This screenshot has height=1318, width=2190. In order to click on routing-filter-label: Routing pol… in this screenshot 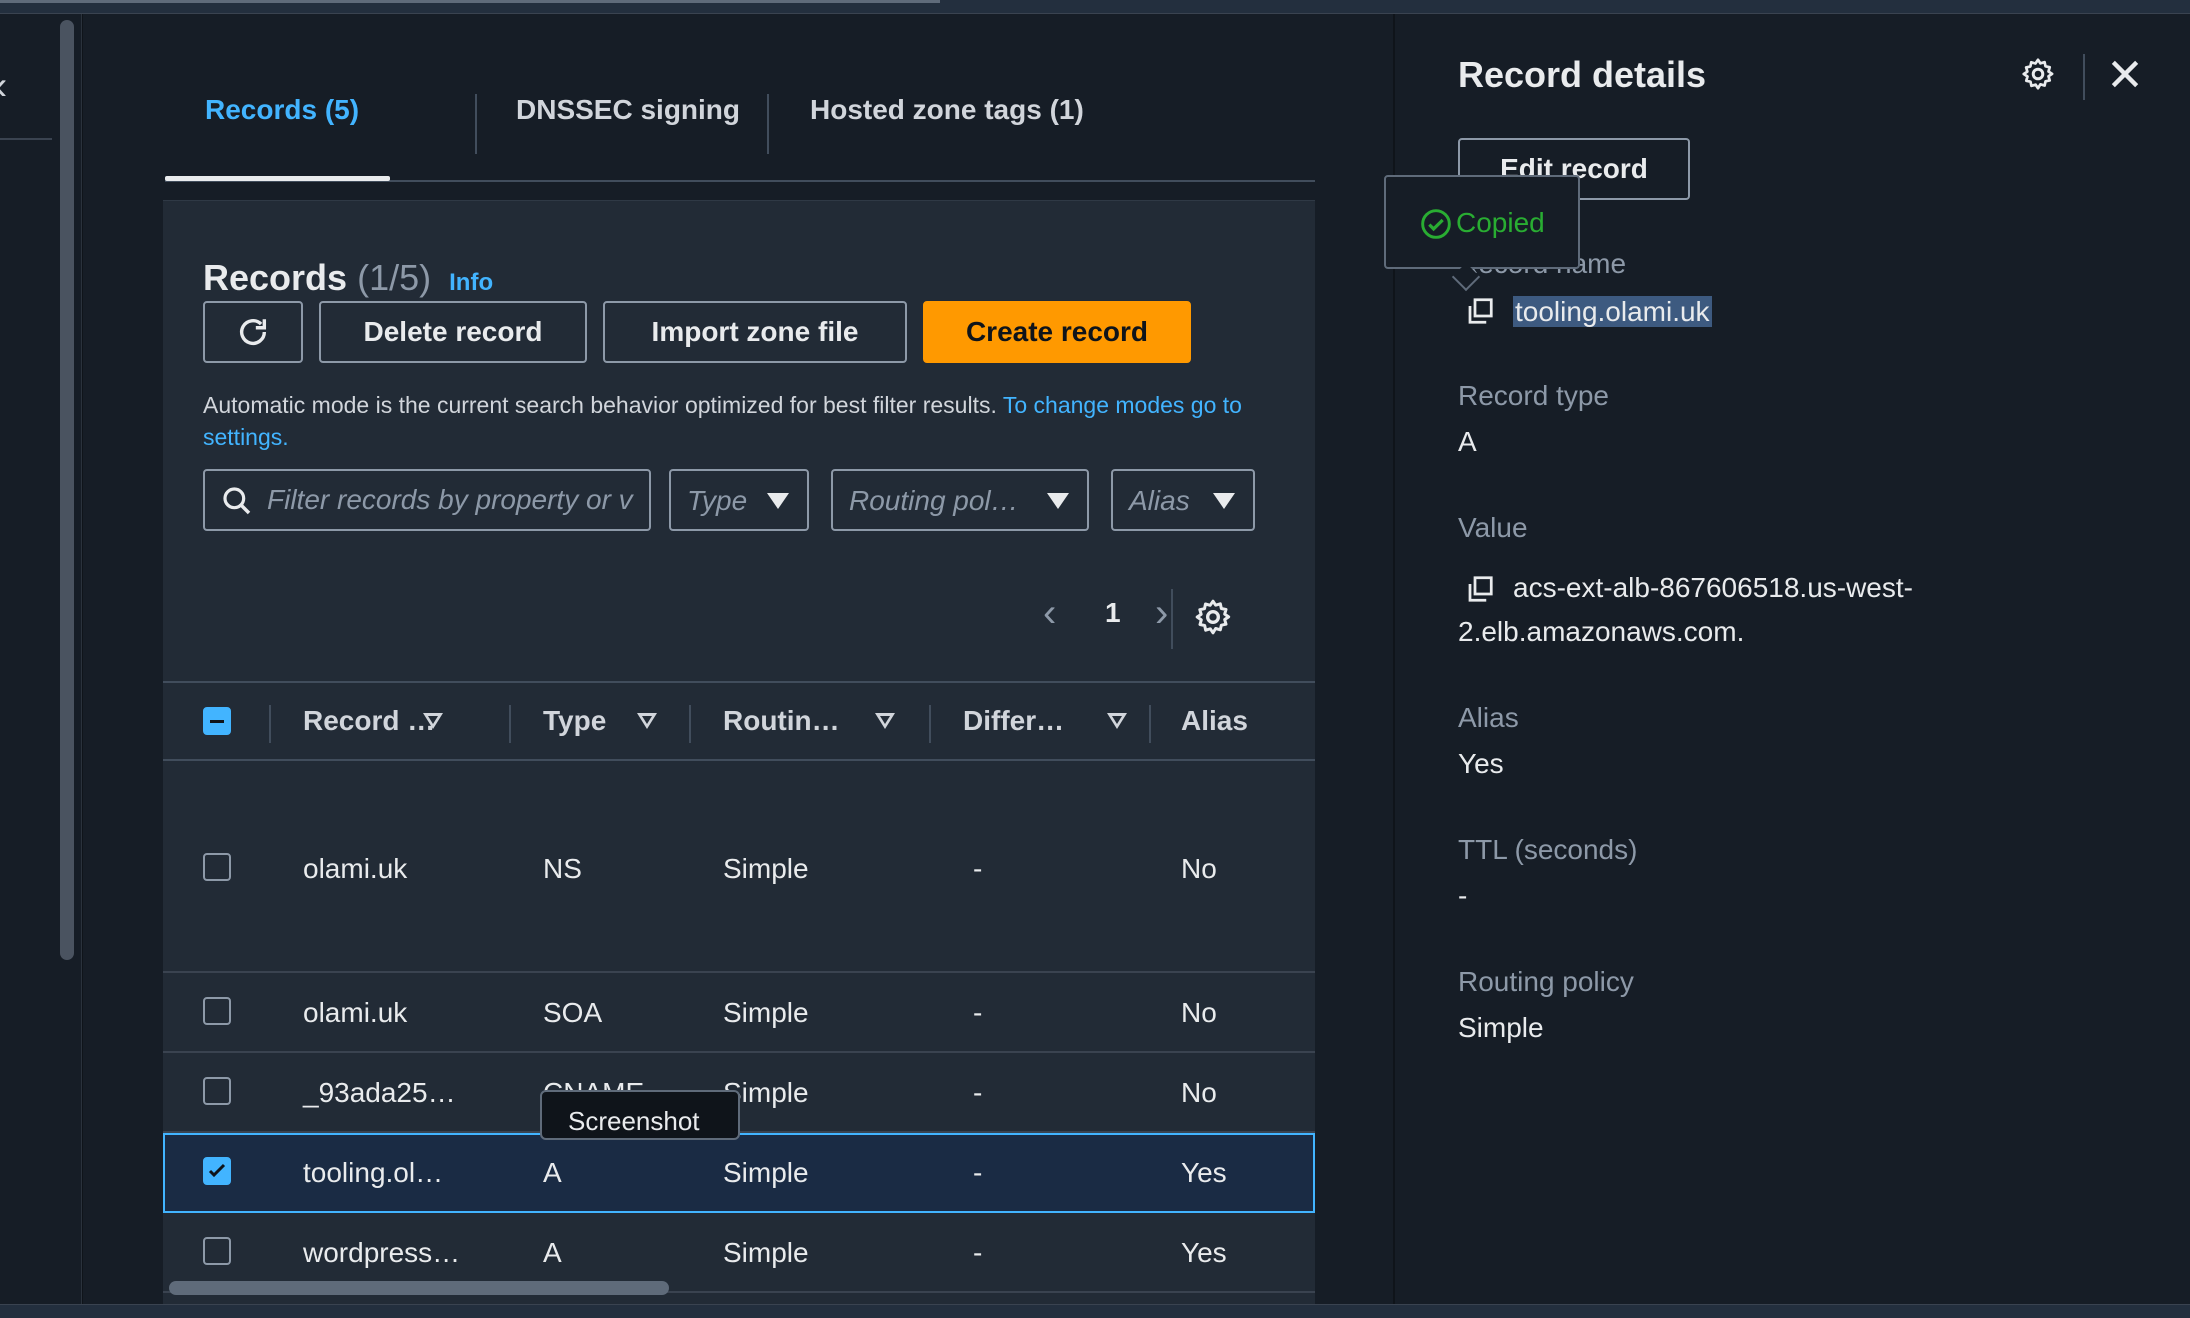, I will do `click(934, 500)`.